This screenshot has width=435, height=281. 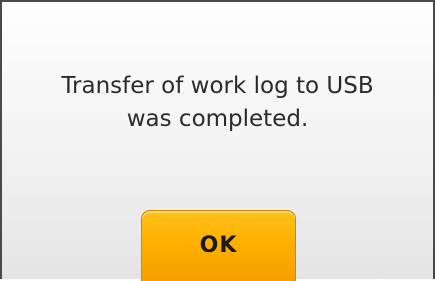 I want to click on ok-button: OK, so click(x=218, y=245).